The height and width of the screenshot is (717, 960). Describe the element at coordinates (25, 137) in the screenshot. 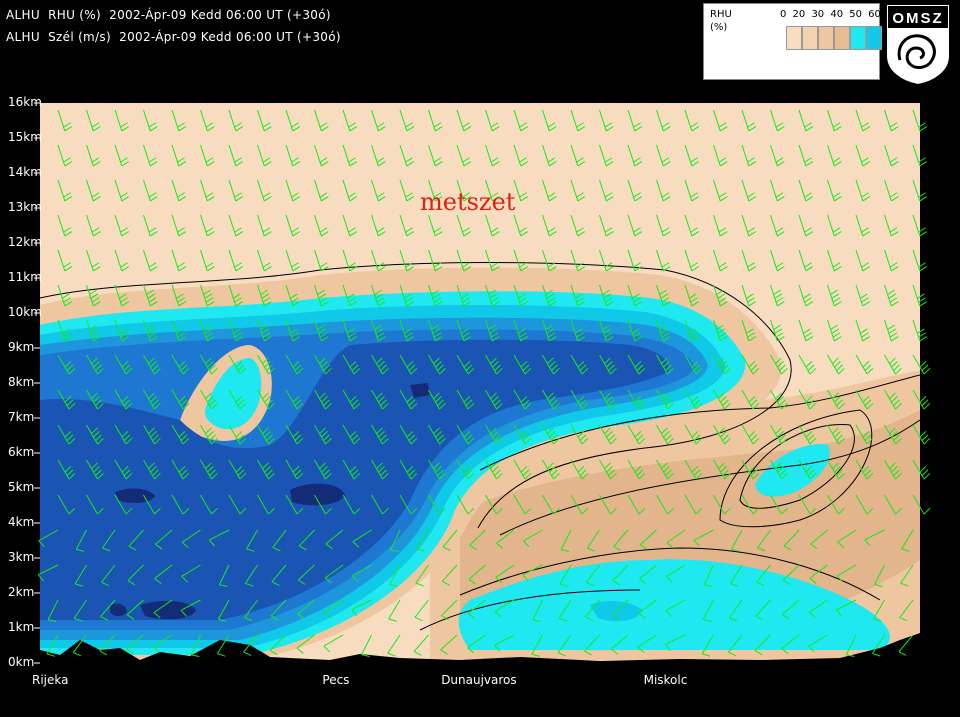

I see `y-tick-label: 15km` at that location.